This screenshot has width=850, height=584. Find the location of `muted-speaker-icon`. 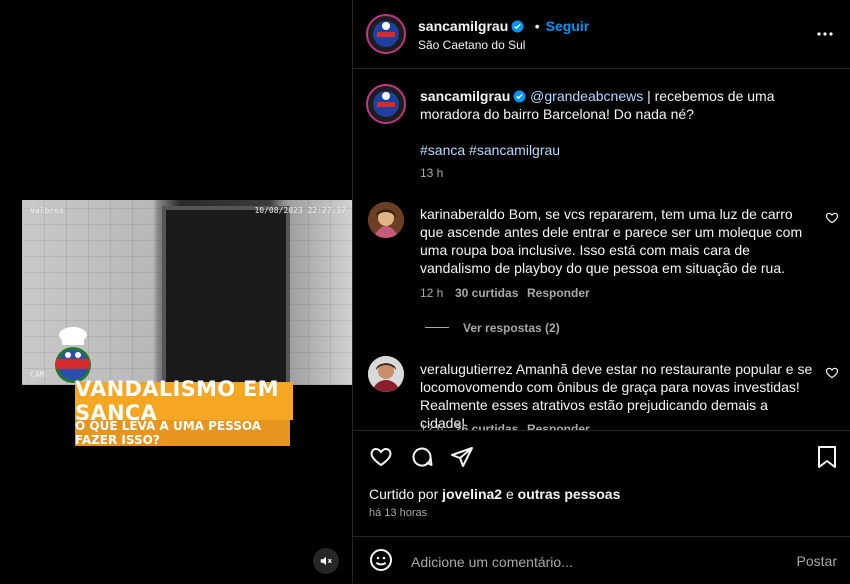

muted-speaker-icon is located at coordinates (326, 561).